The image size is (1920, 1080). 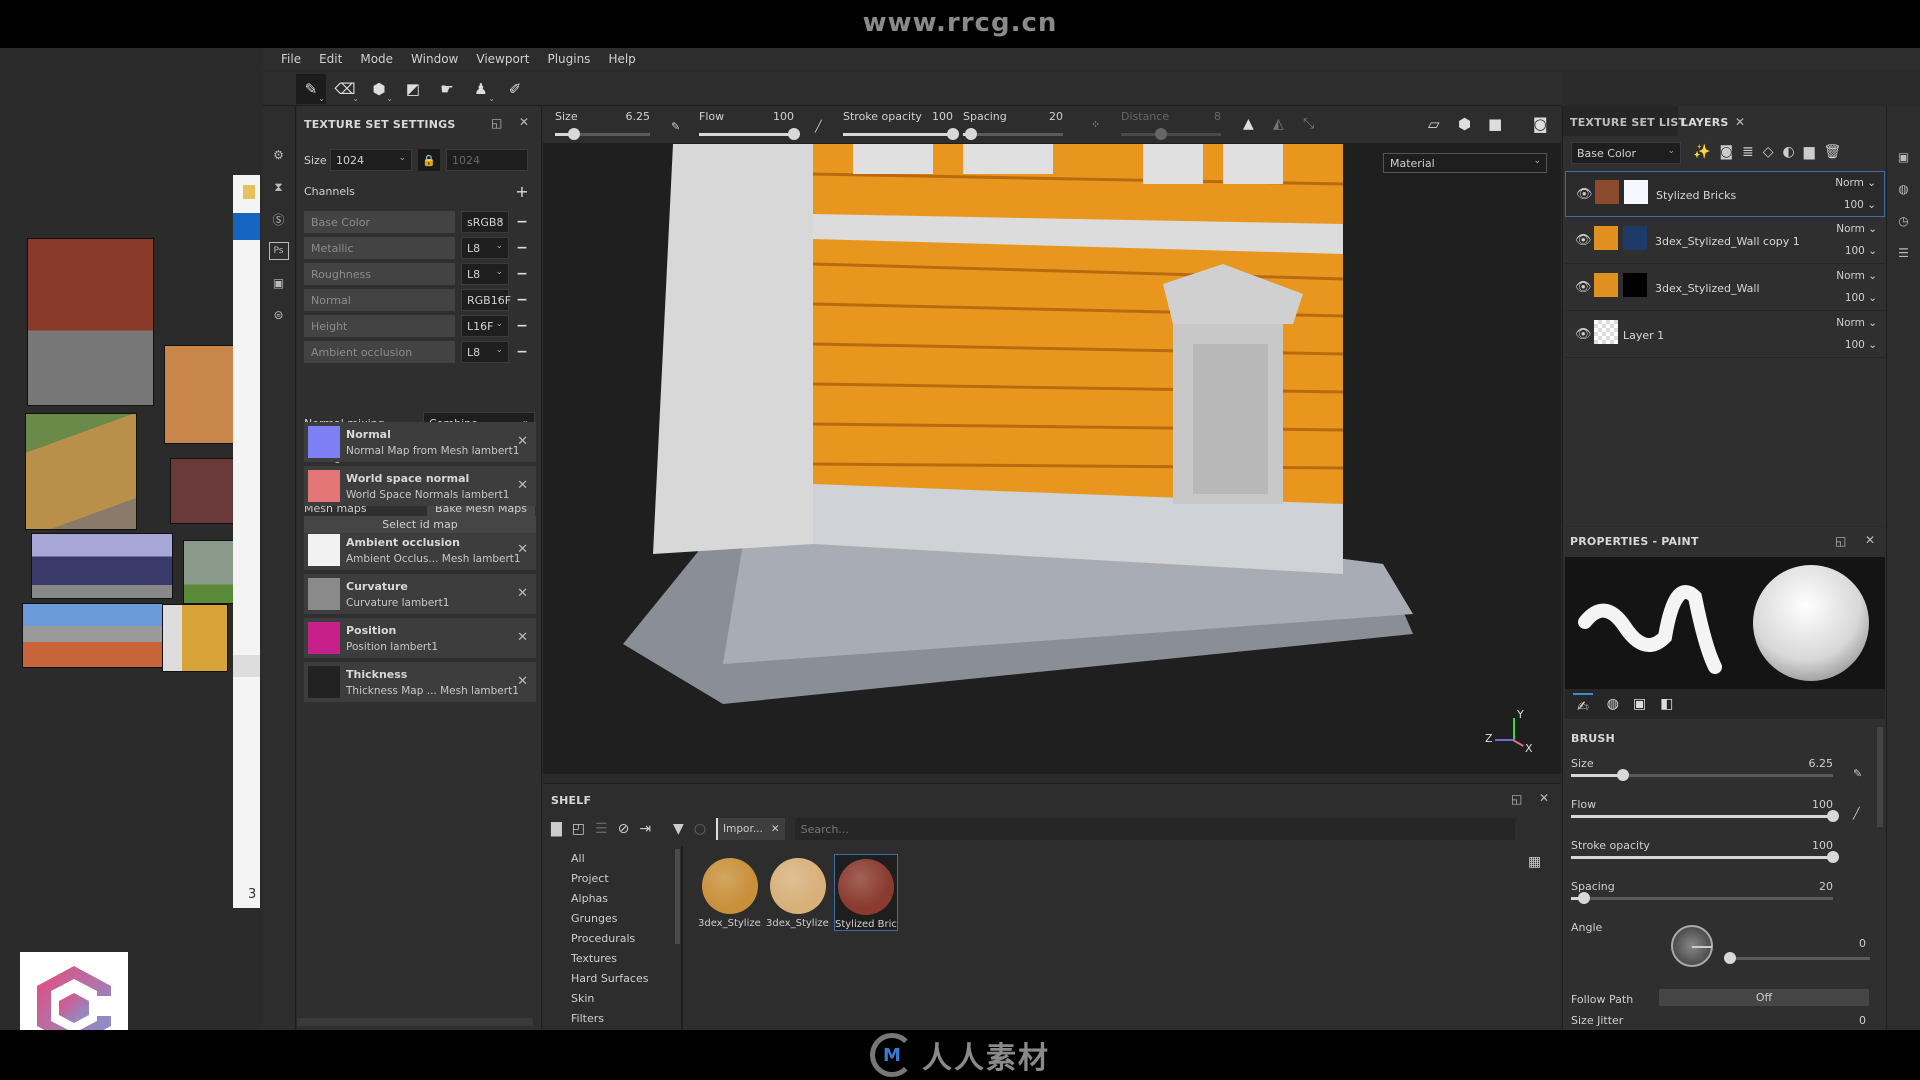 I want to click on shader-settings-icon: ◍, so click(x=1904, y=189).